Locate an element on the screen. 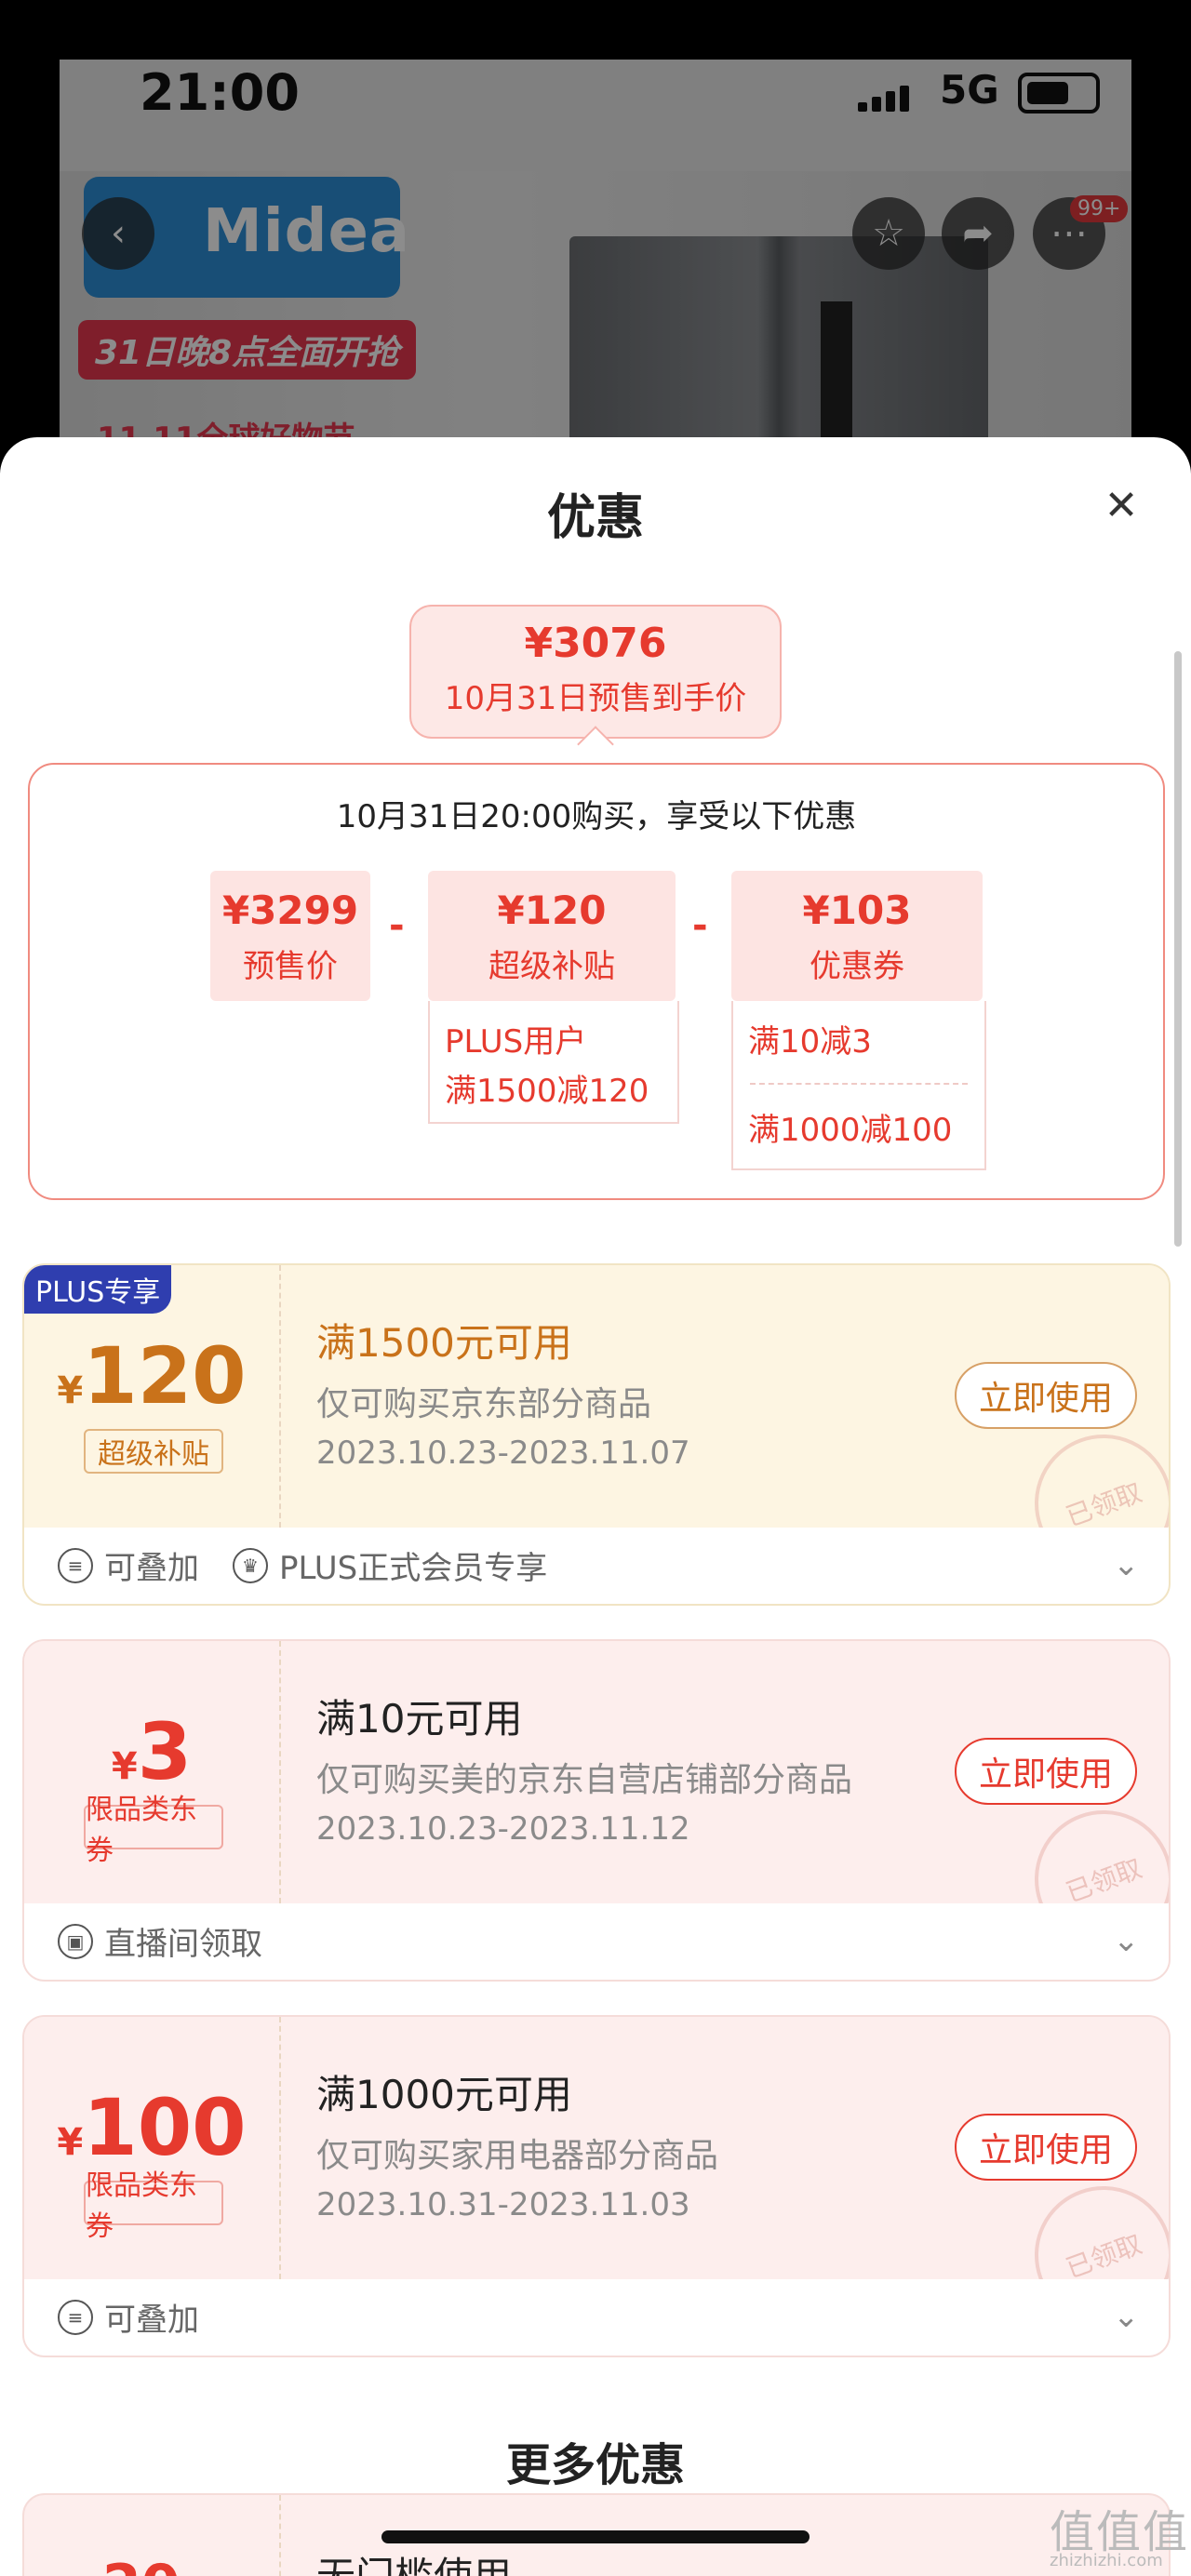 The width and height of the screenshot is (1191, 2576). presale-price-label: 预售价 is located at coordinates (290, 966).